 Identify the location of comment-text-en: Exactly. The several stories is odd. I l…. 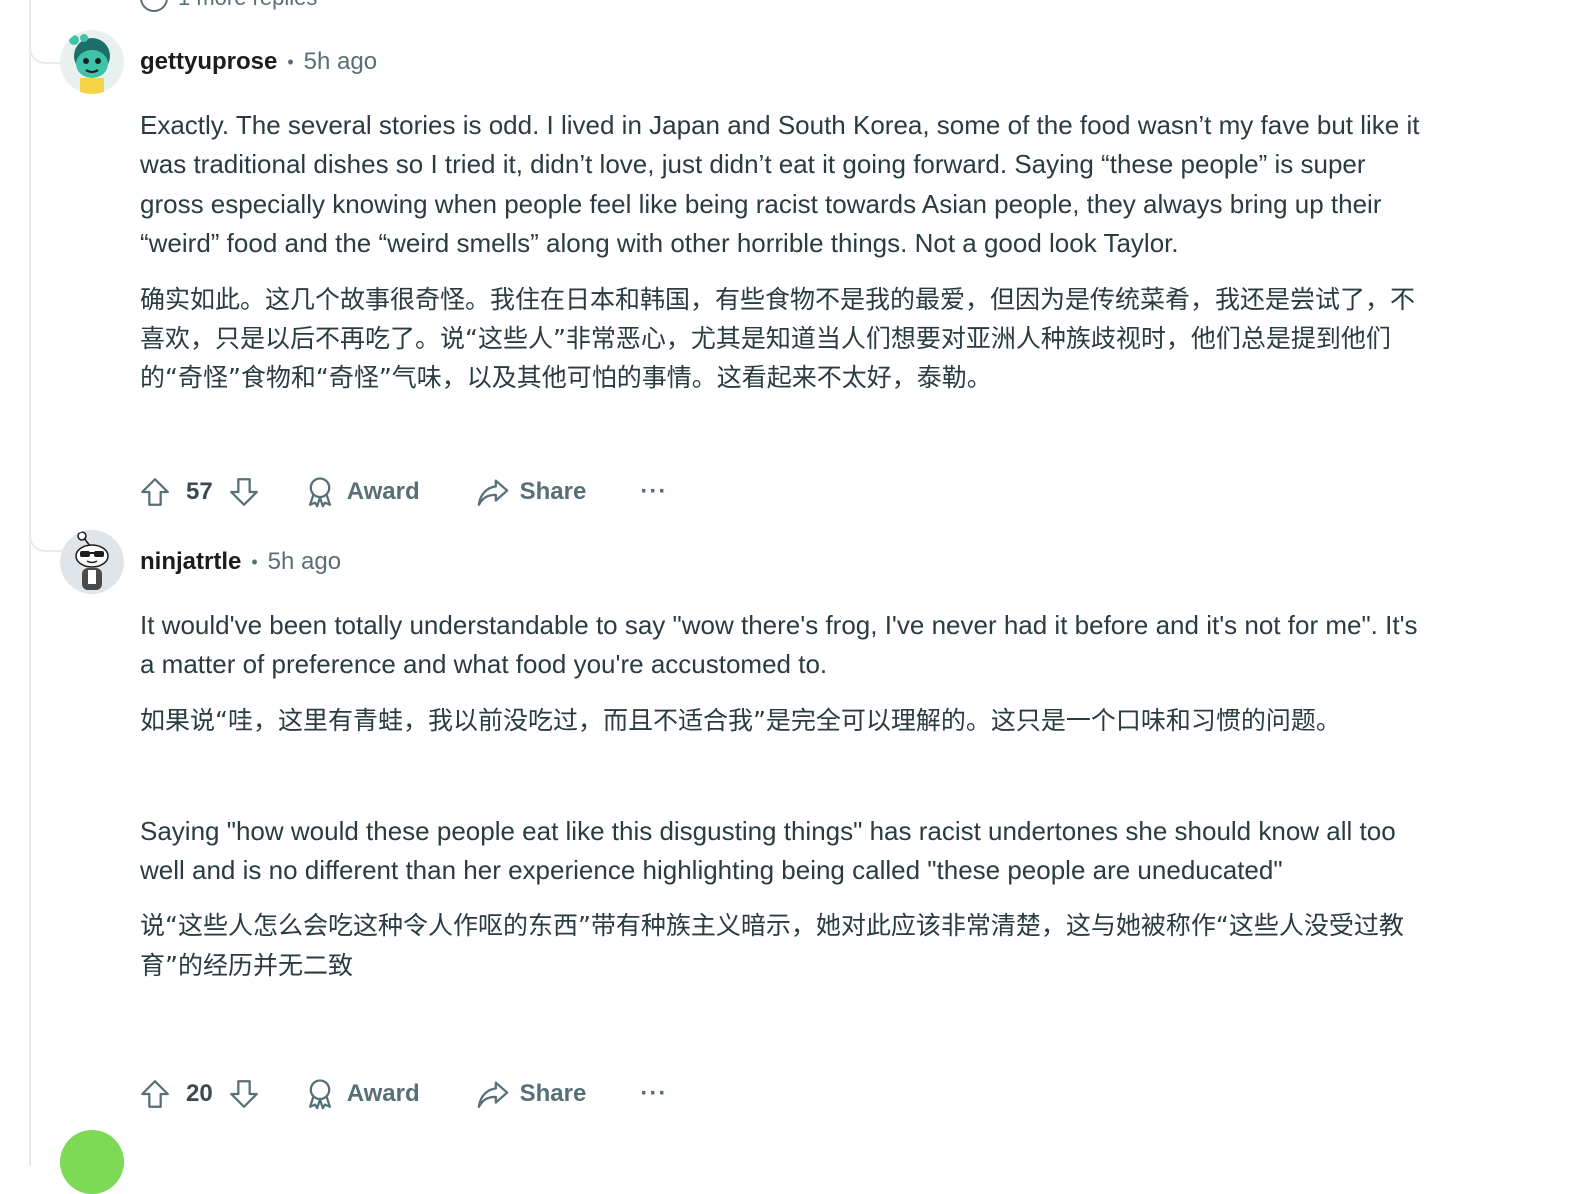
(780, 184).